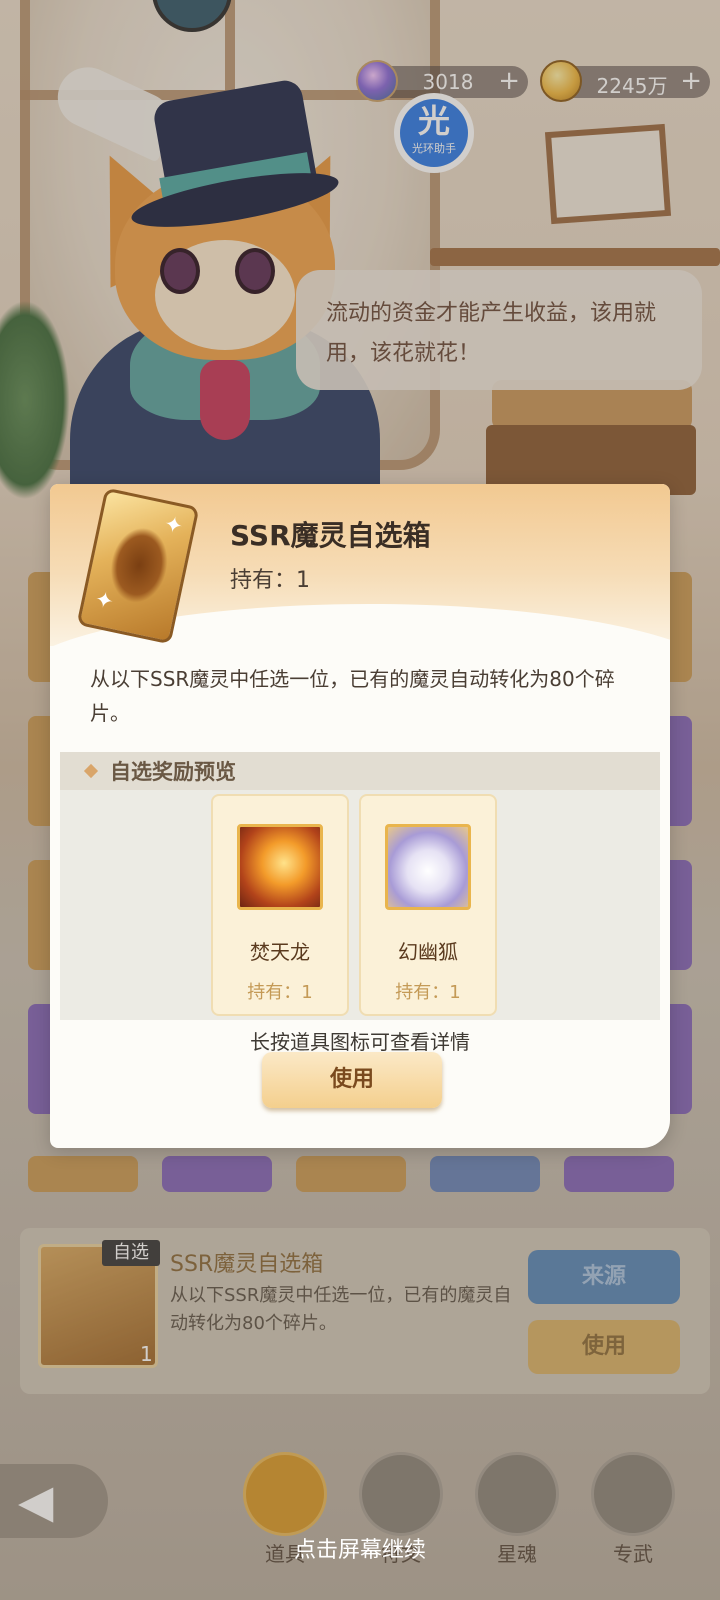 The width and height of the screenshot is (720, 1600). I want to click on tap-to-continue-hint: 点击屏幕继续, so click(359, 1550).